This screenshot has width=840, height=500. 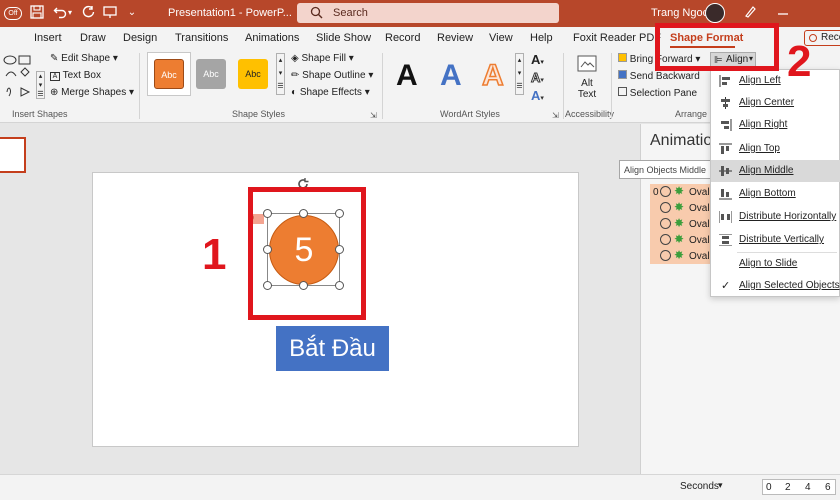 I want to click on customize-toolbar-icon: ⌄, so click(x=132, y=13).